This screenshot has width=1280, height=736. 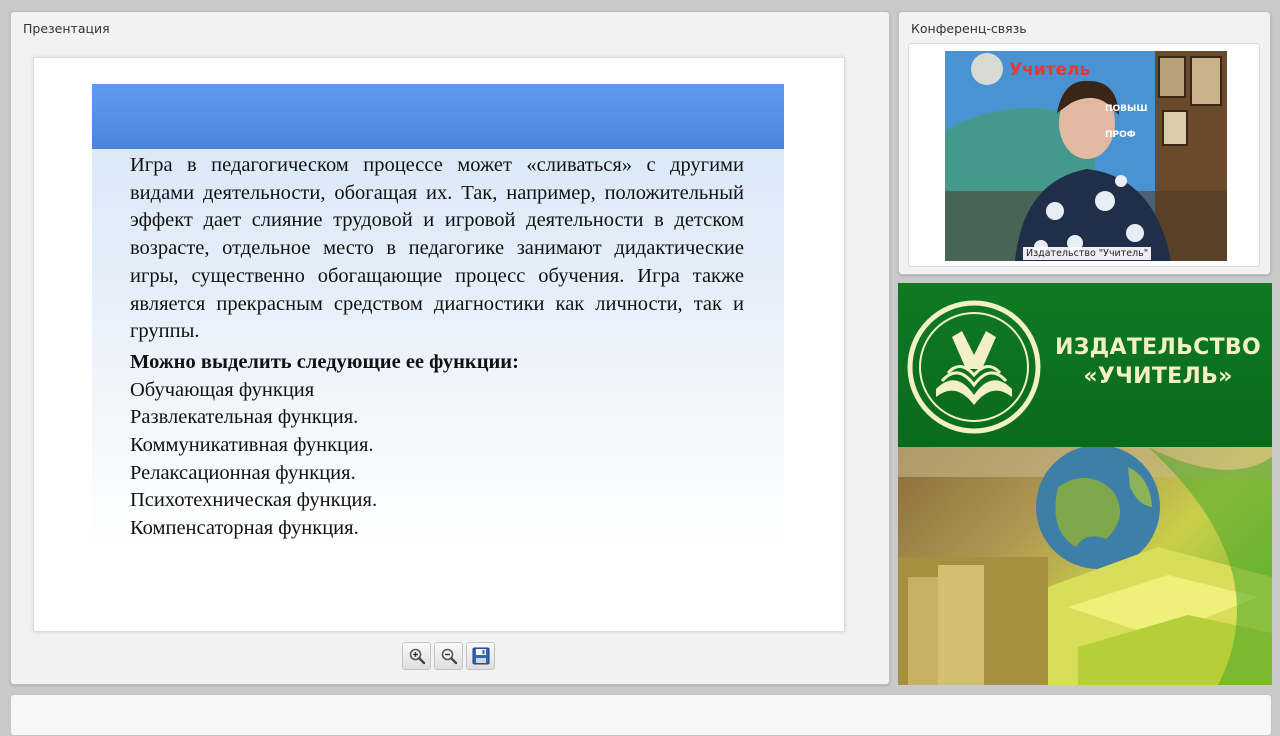 I want to click on slide-toolbar, so click(x=448, y=657).